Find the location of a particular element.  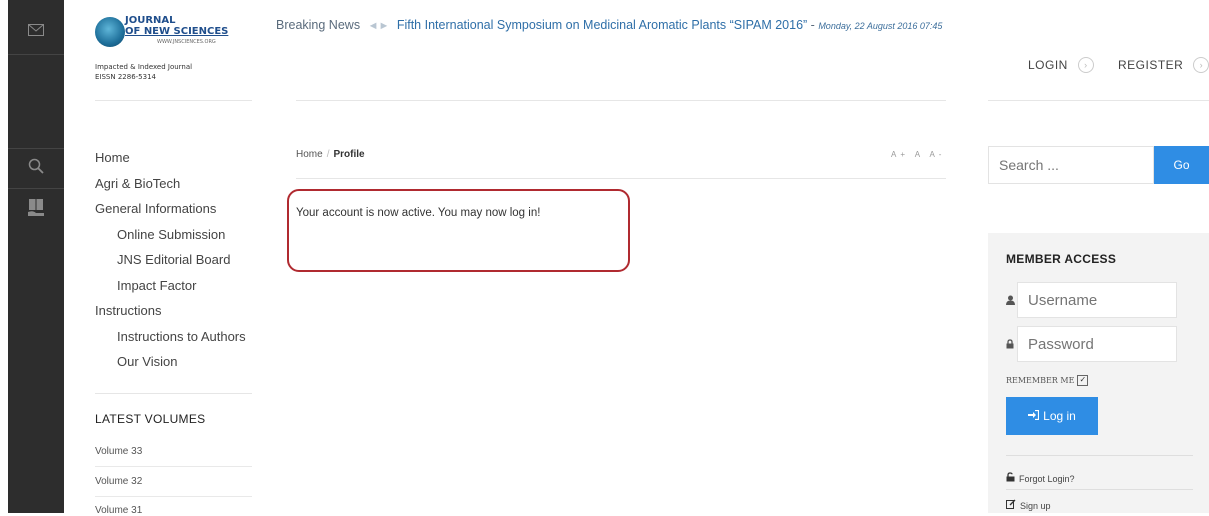

search-icon is located at coordinates (36, 166).